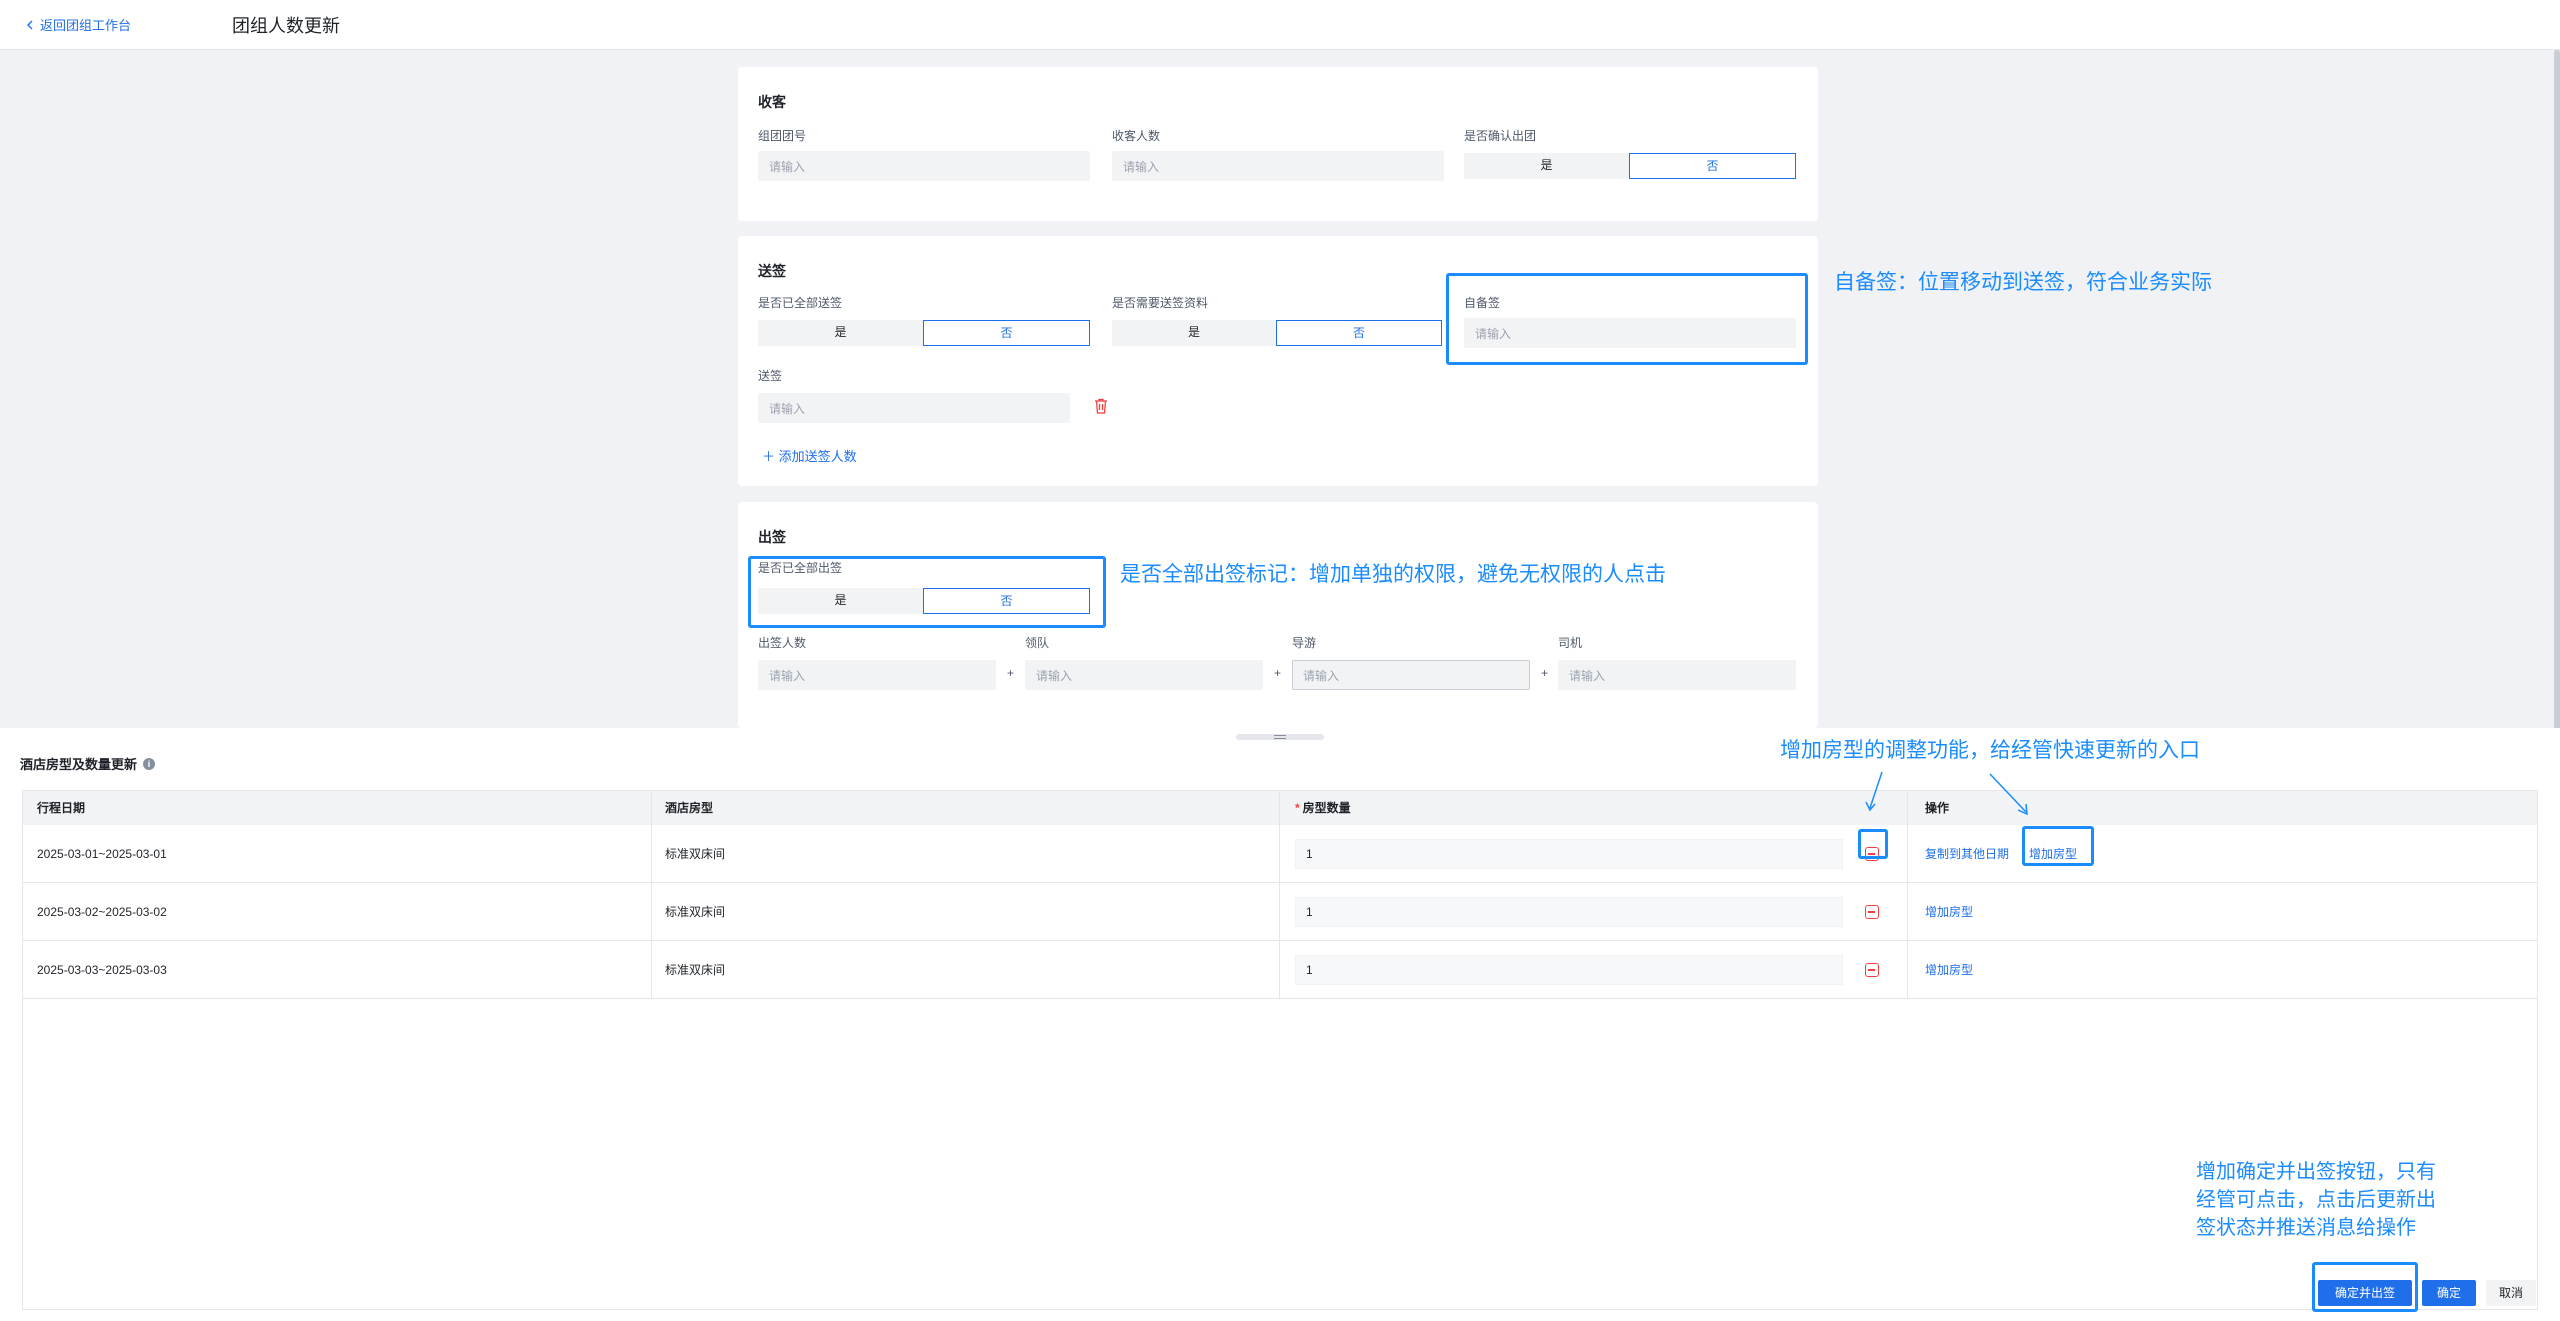 This screenshot has width=2560, height=1321. I want to click on copy-to-other-dates-link: 复制到其他日期, so click(1967, 854).